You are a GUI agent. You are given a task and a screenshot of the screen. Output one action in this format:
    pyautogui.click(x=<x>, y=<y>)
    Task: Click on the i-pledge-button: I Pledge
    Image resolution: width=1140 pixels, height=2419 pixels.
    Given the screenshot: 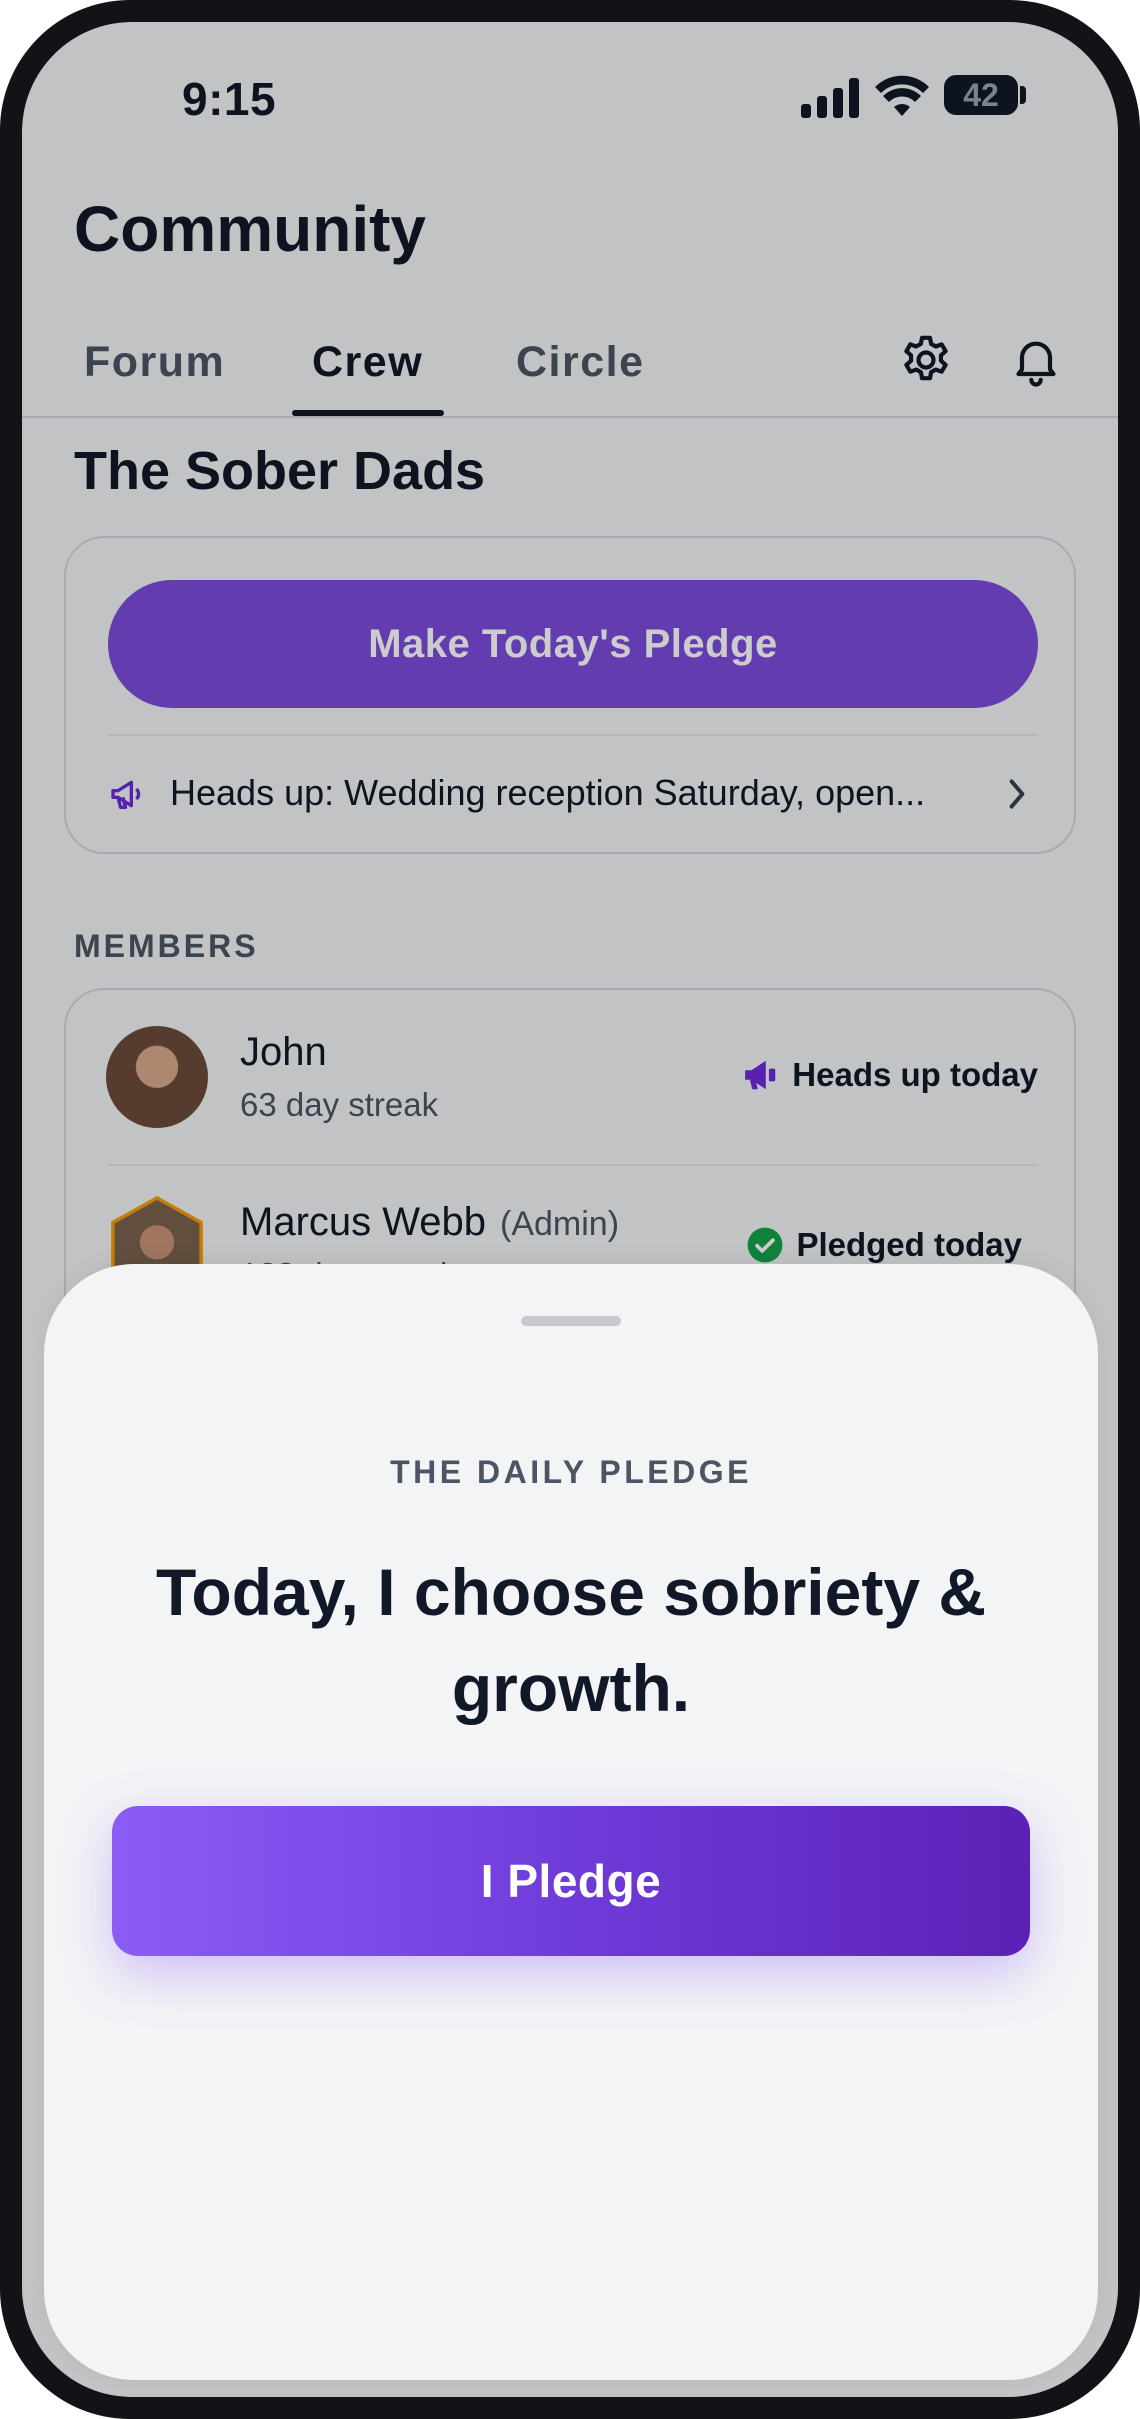 What is the action you would take?
    pyautogui.click(x=571, y=1881)
    